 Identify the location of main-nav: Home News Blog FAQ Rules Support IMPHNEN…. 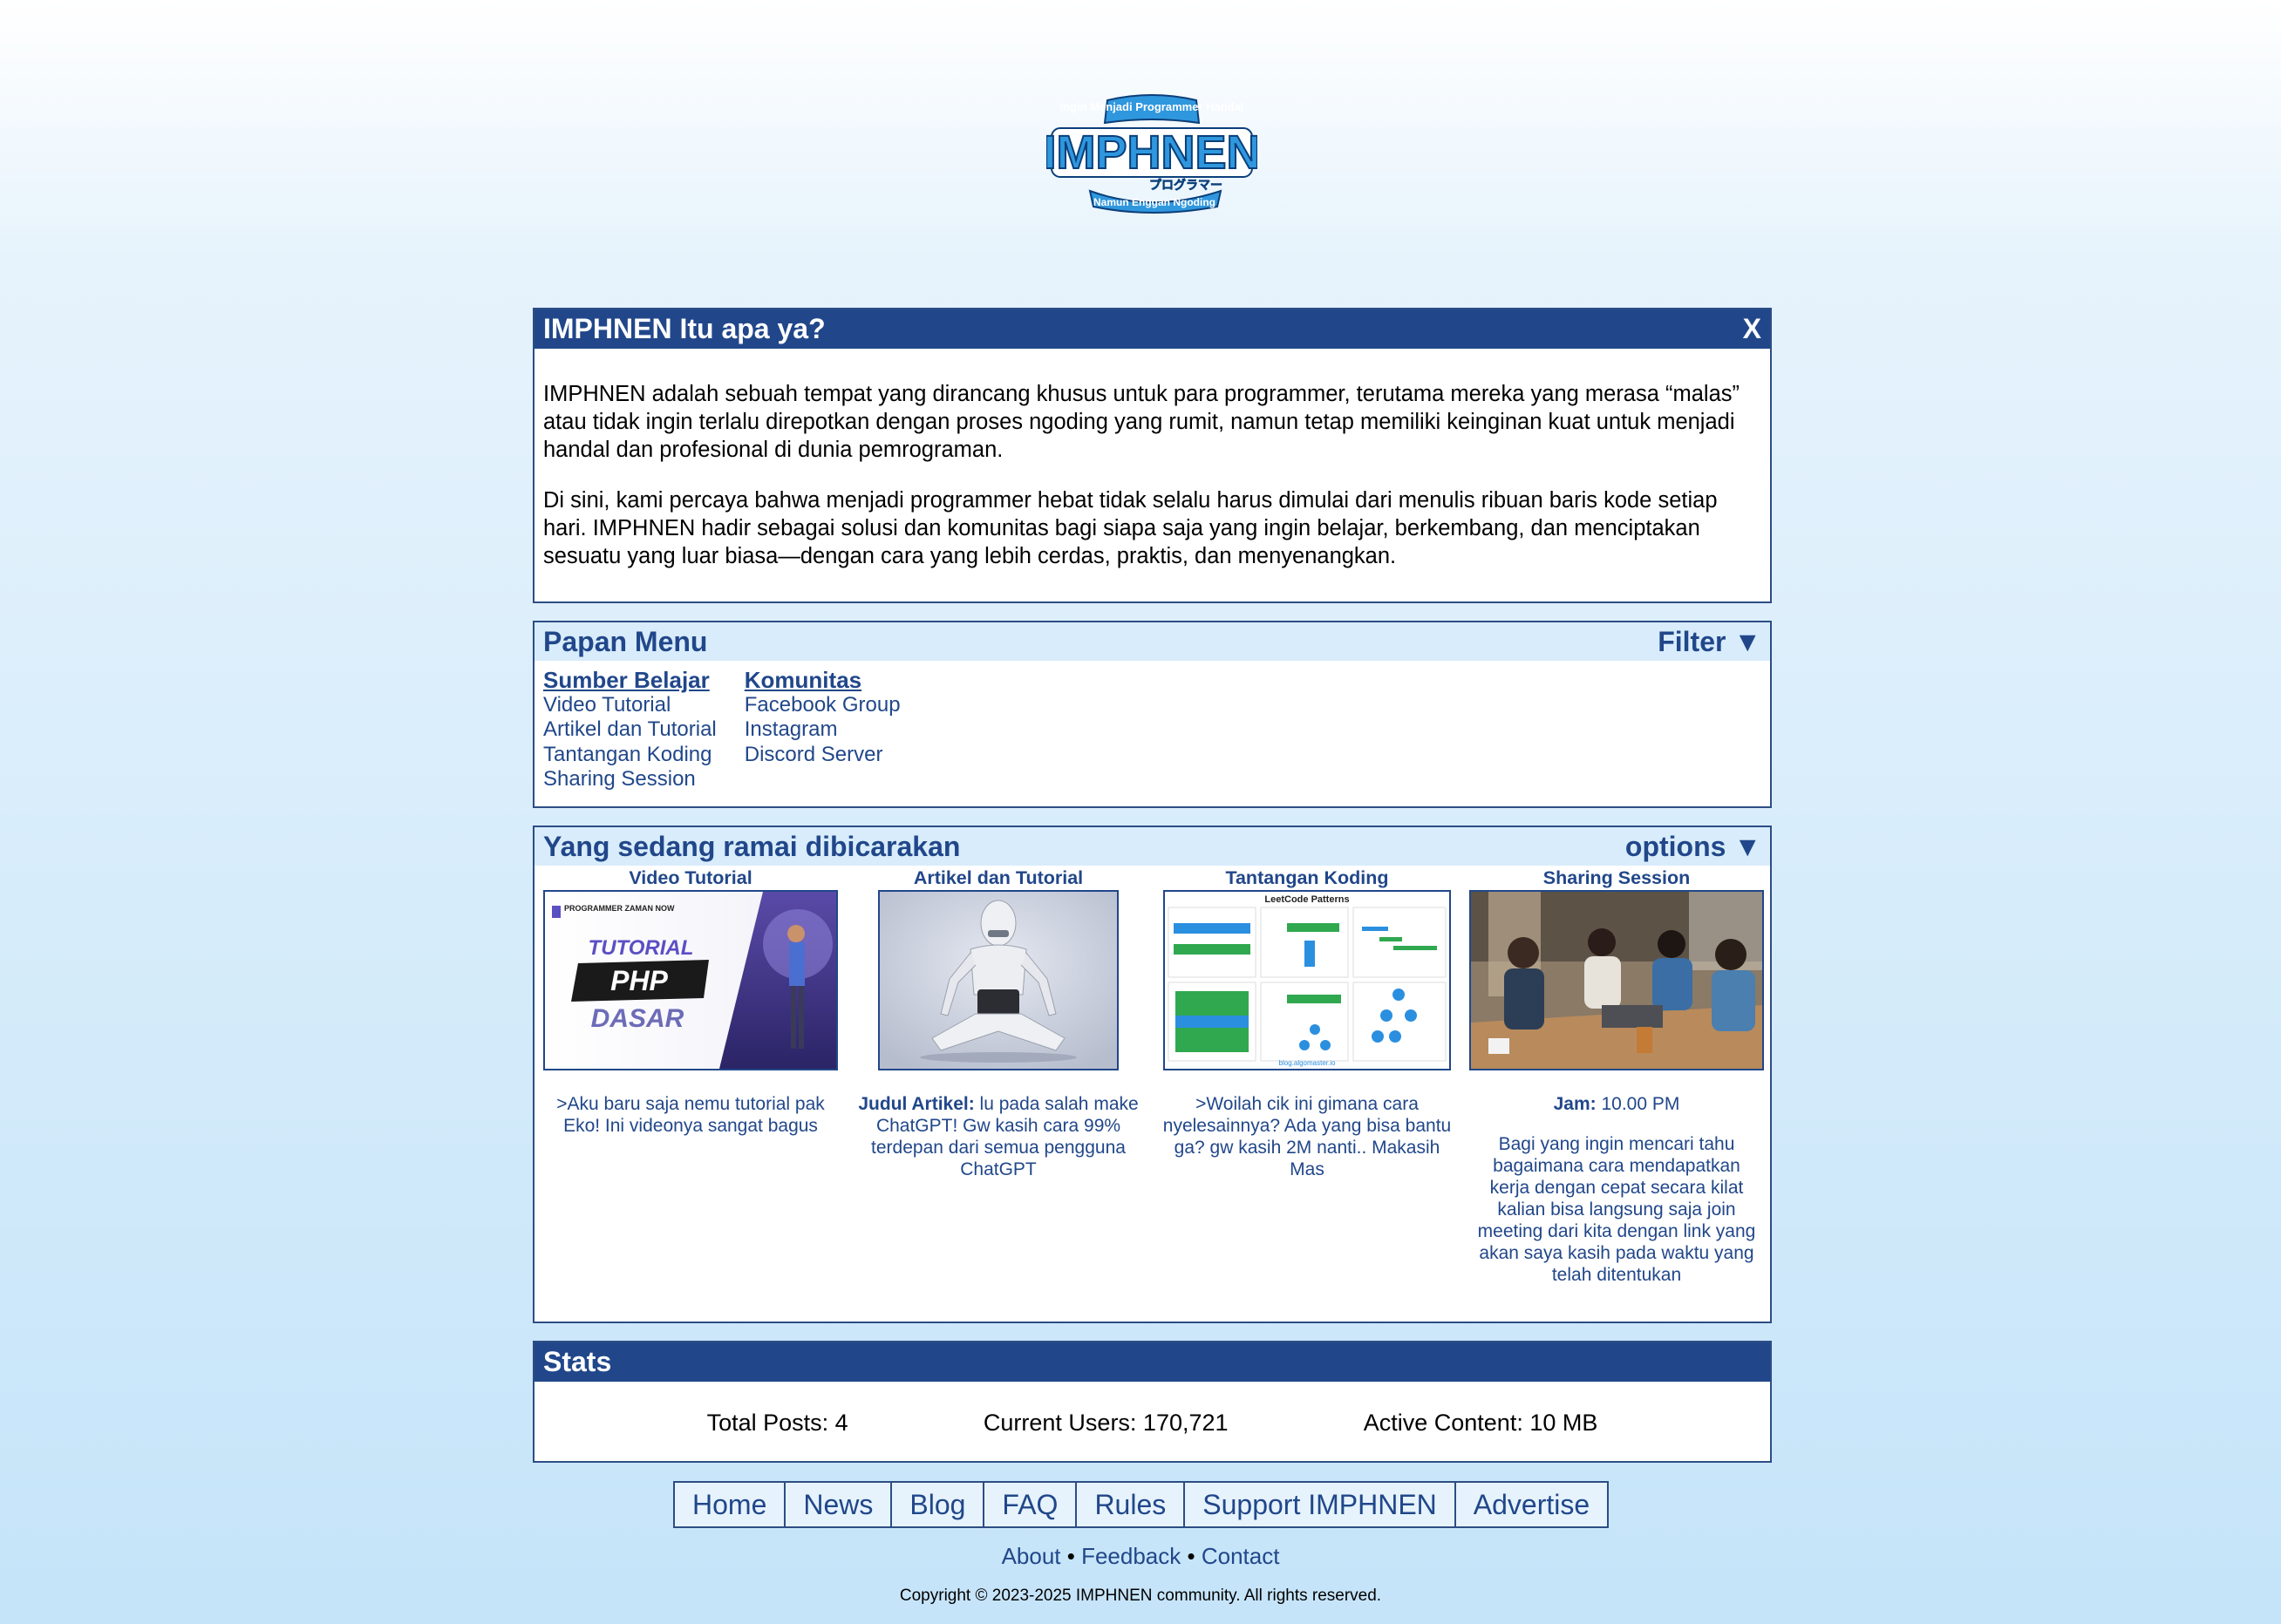
(1141, 1504).